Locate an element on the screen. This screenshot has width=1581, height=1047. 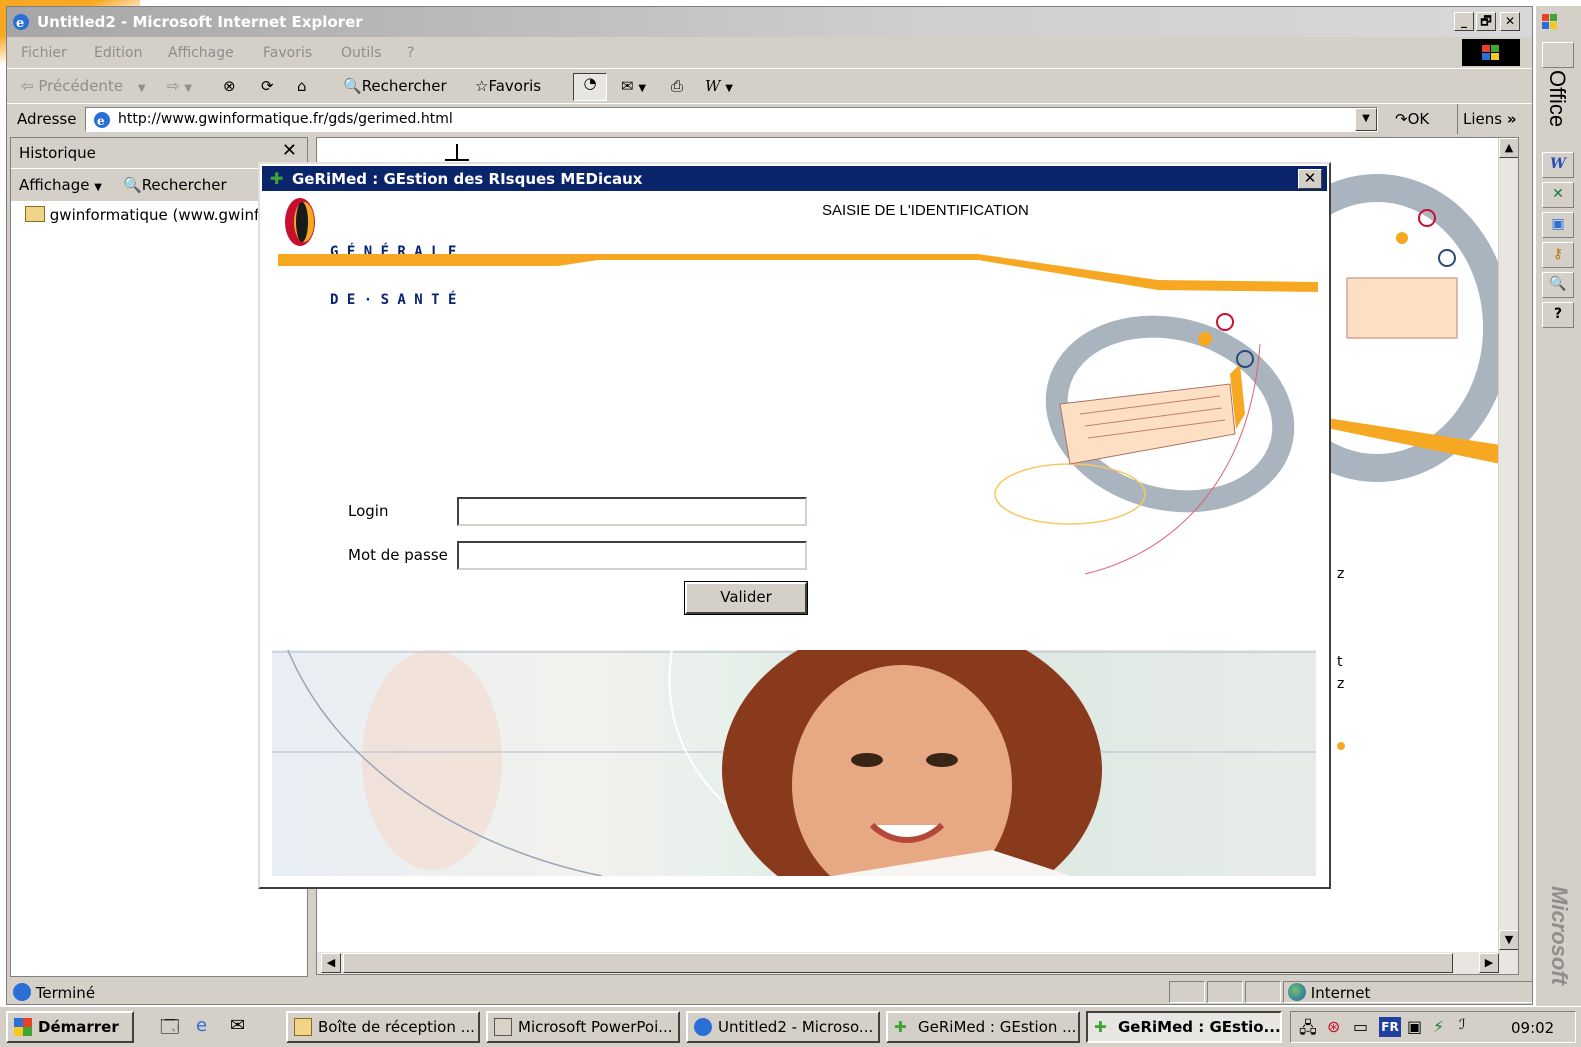
outlook-quicklaunch-icon: ✉ is located at coordinates (237, 1025).